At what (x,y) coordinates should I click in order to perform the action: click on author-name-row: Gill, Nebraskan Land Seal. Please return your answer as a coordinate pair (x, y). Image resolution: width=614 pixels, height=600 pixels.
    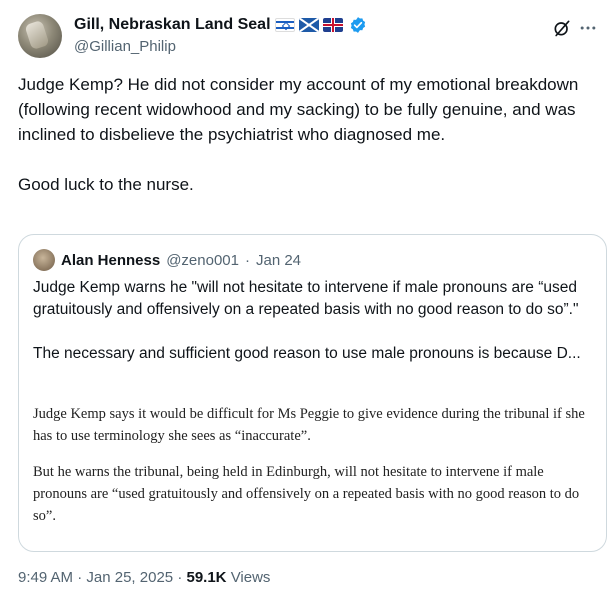
    Looking at the image, I should click on (220, 25).